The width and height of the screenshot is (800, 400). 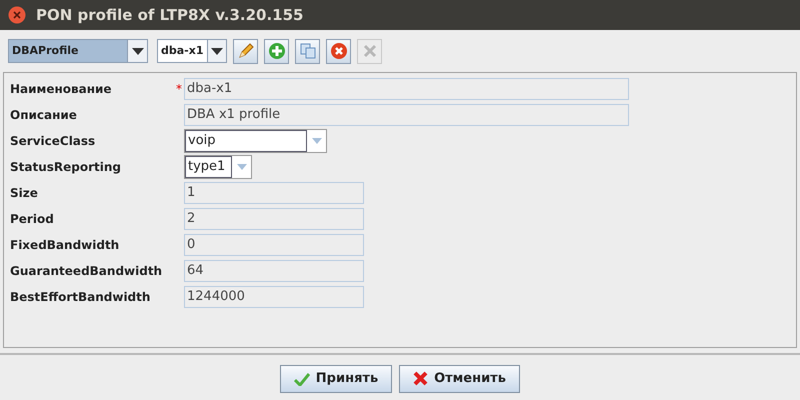 I want to click on profile-dropdown: DBAProfile, so click(x=78, y=51).